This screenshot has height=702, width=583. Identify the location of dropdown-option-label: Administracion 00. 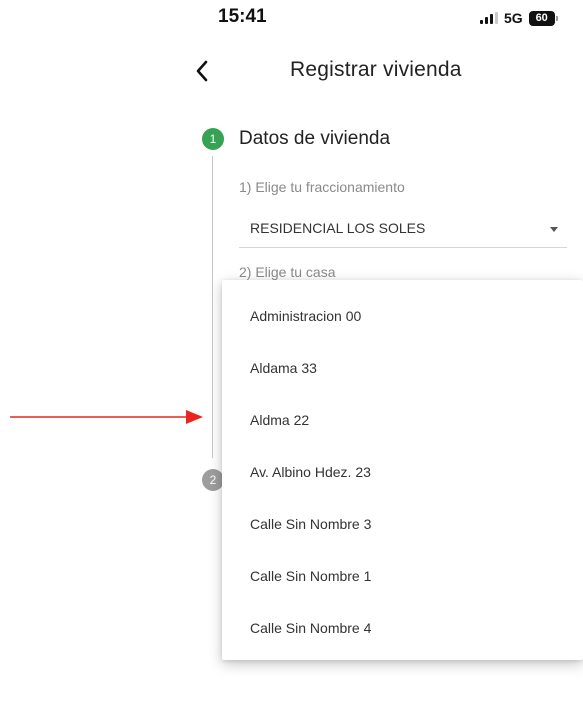
(306, 316).